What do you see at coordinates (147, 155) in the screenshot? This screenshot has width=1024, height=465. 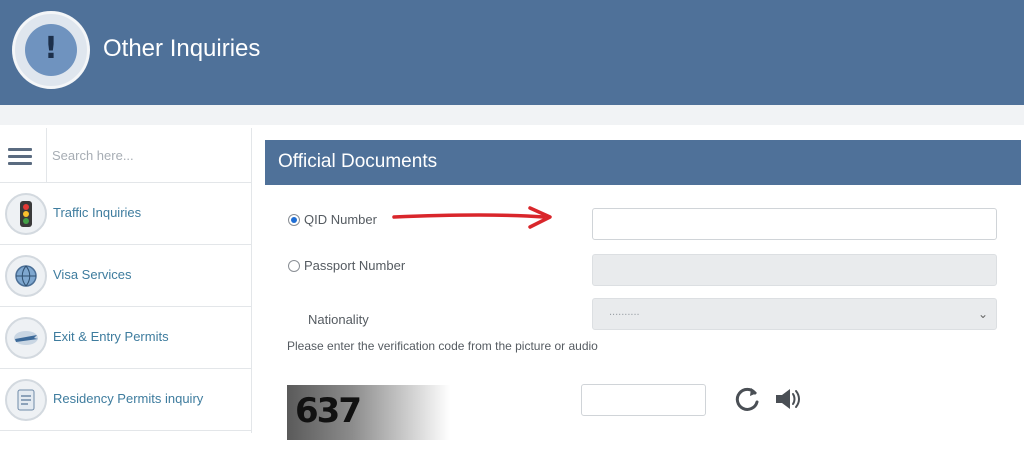 I see `search-input` at bounding box center [147, 155].